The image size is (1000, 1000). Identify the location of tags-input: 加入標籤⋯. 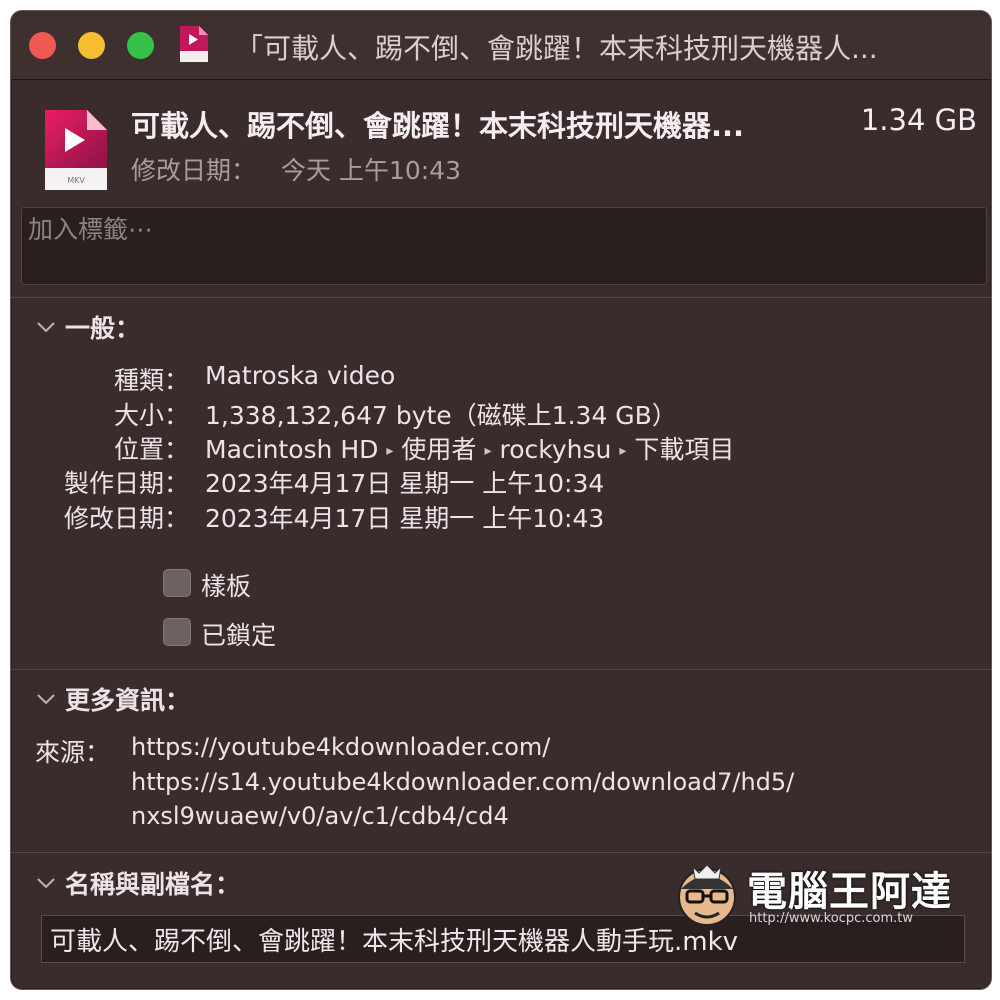
(504, 246).